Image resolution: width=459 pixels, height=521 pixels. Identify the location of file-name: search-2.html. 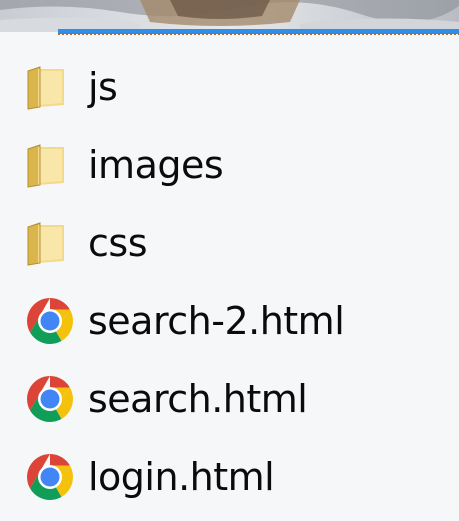
(216, 321).